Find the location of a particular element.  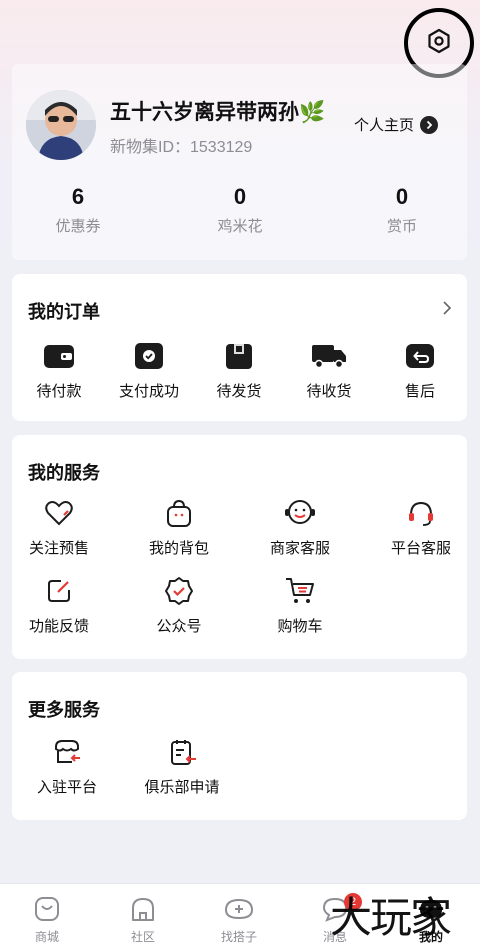

tab-mall: 商城 is located at coordinates (47, 919).